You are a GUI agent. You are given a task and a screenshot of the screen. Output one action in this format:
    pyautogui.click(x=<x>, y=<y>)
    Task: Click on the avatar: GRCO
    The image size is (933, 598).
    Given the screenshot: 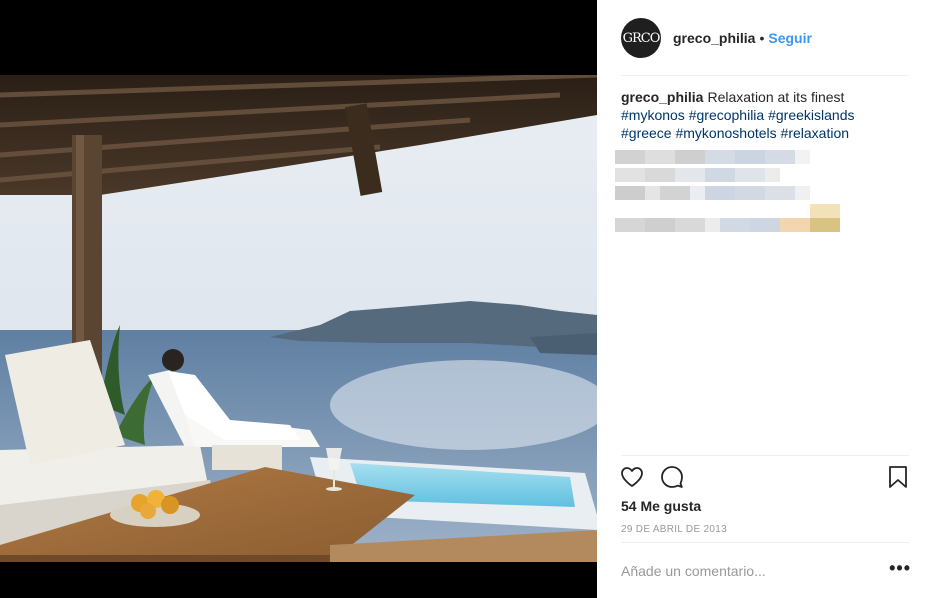 What is the action you would take?
    pyautogui.click(x=641, y=38)
    